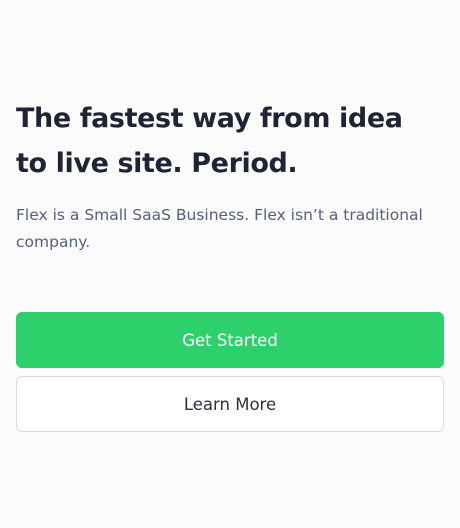 The height and width of the screenshot is (528, 460). Describe the element at coordinates (230, 340) in the screenshot. I see `get-started-button: Get Started` at that location.